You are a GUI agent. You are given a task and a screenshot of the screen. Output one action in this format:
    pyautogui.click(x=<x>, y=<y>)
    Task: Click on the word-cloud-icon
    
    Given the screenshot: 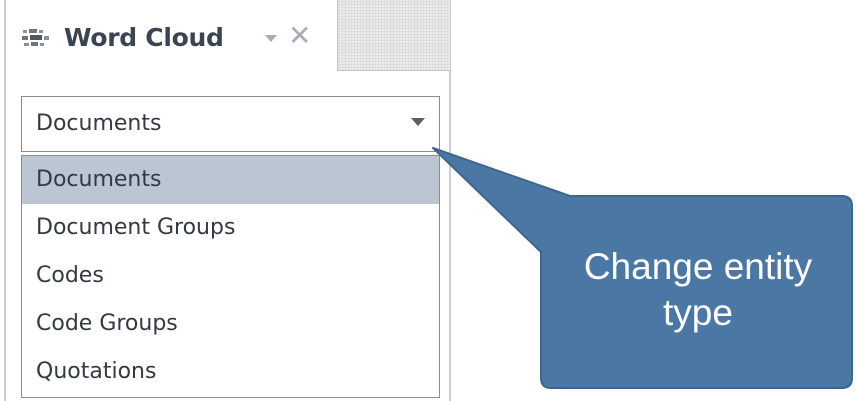 What is the action you would take?
    pyautogui.click(x=36, y=38)
    